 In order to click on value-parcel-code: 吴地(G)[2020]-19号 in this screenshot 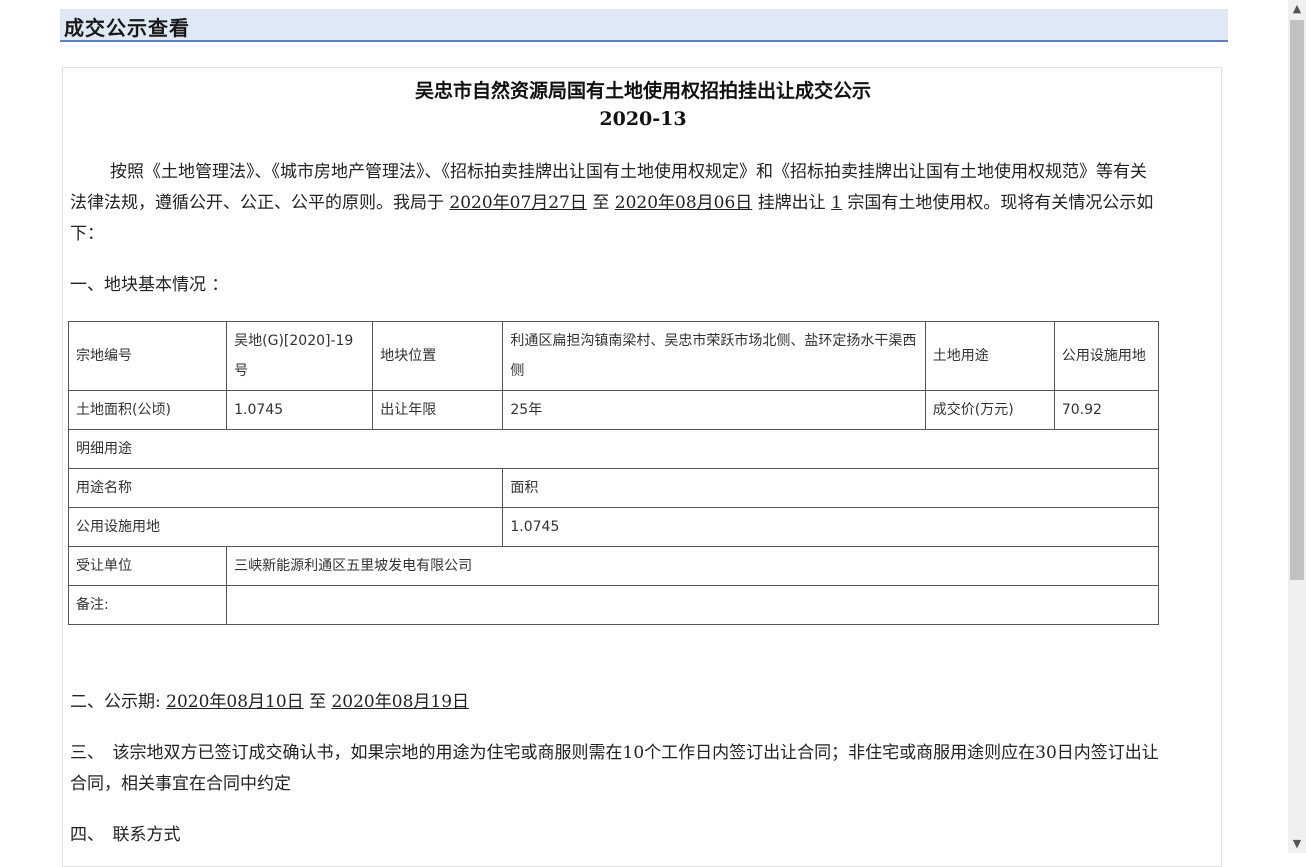, I will do `click(300, 356)`.